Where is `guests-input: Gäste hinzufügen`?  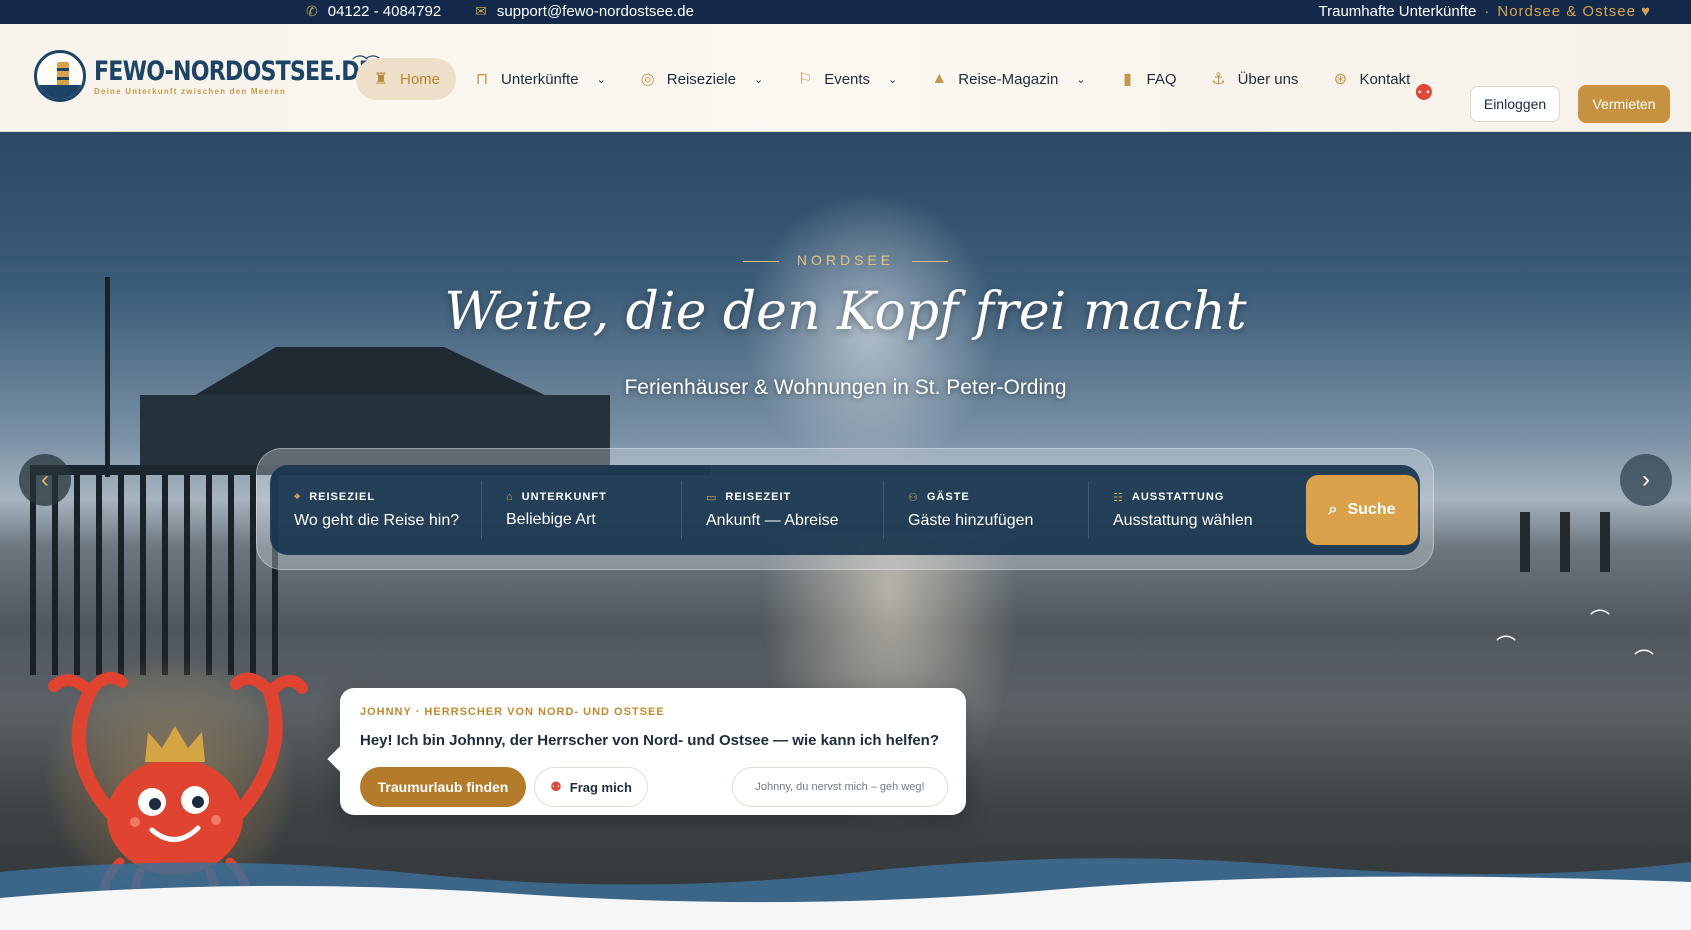 guests-input: Gäste hinzufügen is located at coordinates (989, 521).